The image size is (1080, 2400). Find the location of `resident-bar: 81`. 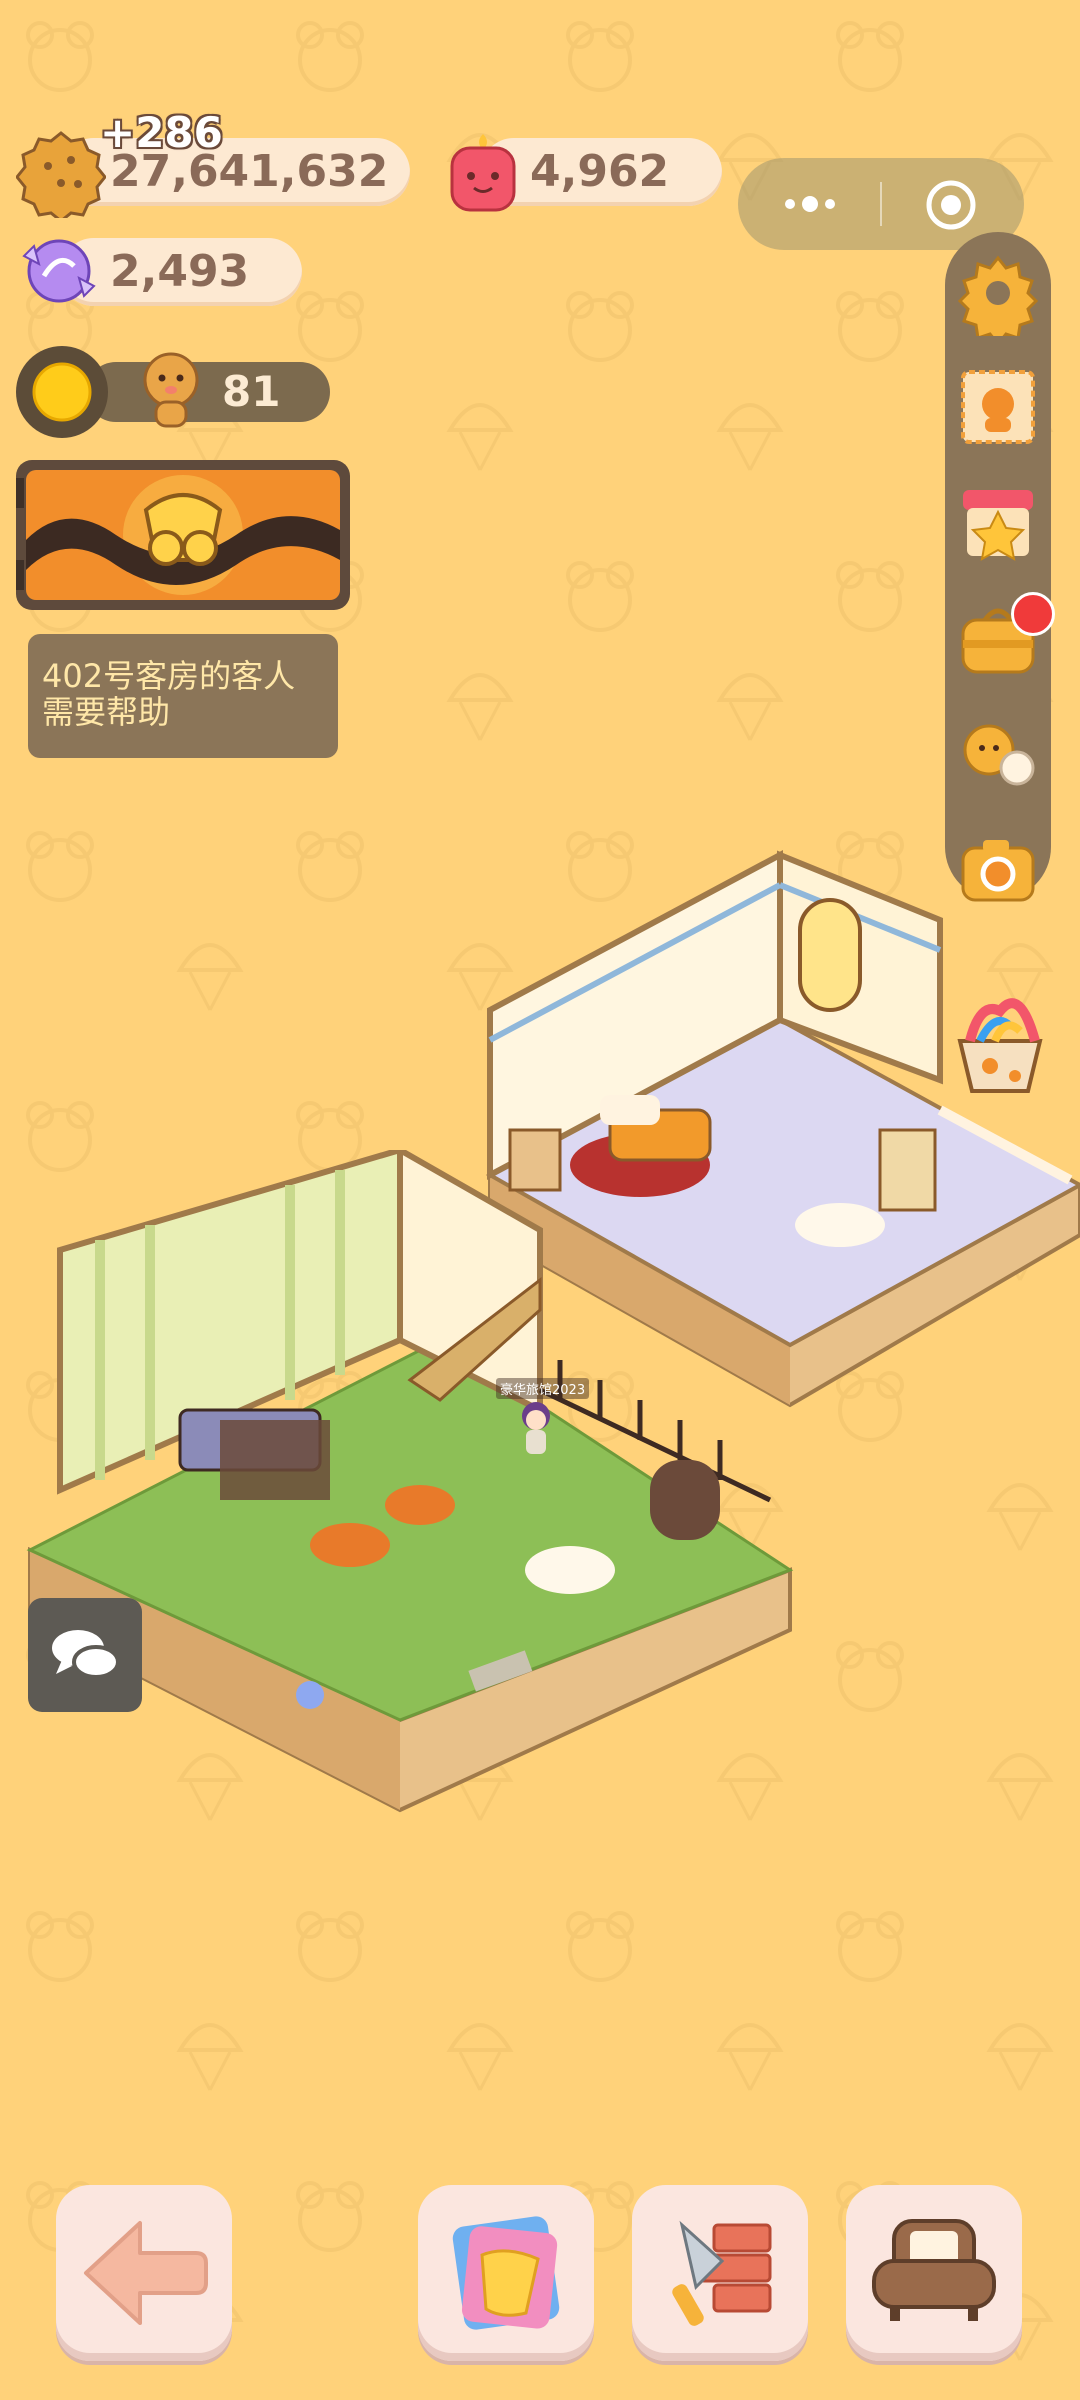

resident-bar: 81 is located at coordinates (173, 392).